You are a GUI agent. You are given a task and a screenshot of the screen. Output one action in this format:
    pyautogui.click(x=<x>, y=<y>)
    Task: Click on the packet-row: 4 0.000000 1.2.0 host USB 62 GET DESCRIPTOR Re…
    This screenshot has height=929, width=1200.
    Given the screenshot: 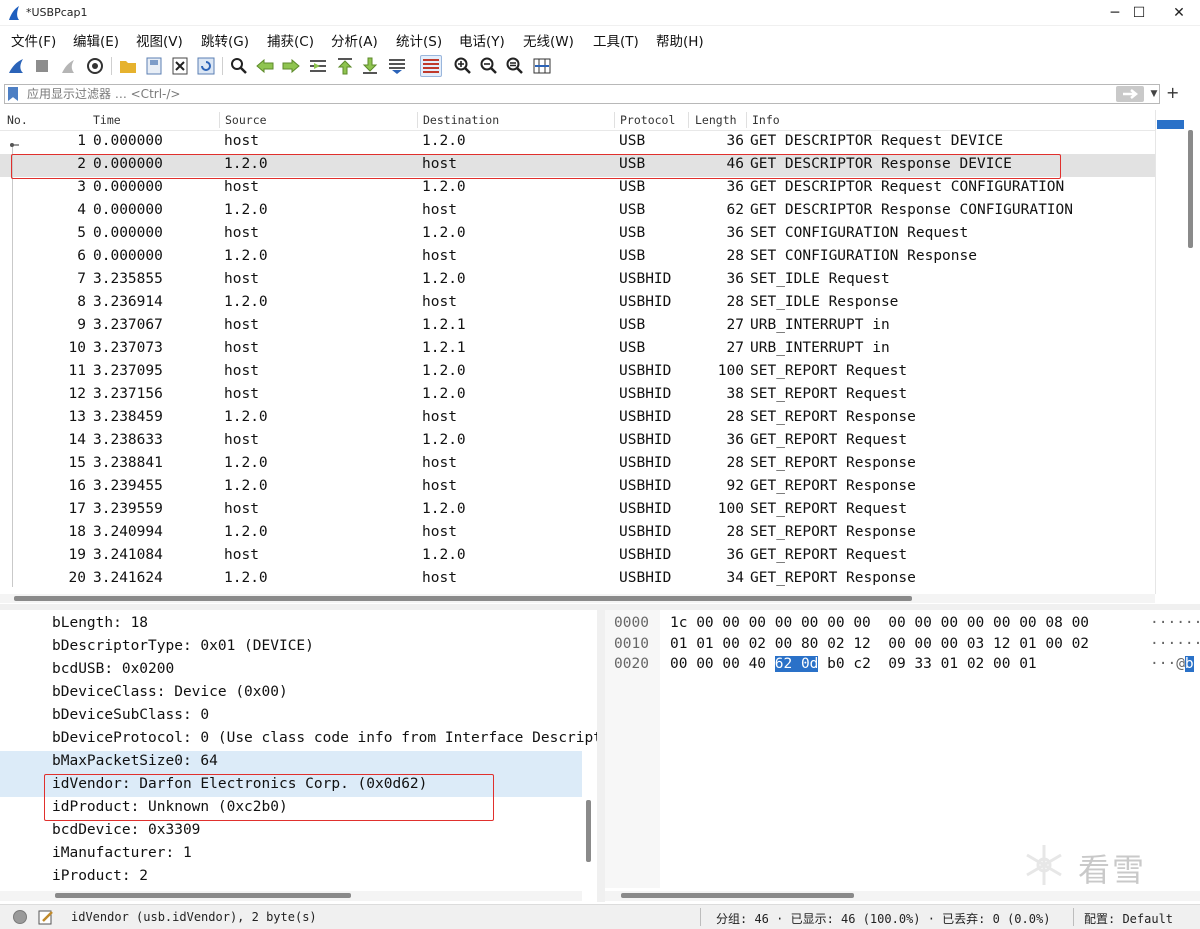 What is the action you would take?
    pyautogui.click(x=577, y=211)
    